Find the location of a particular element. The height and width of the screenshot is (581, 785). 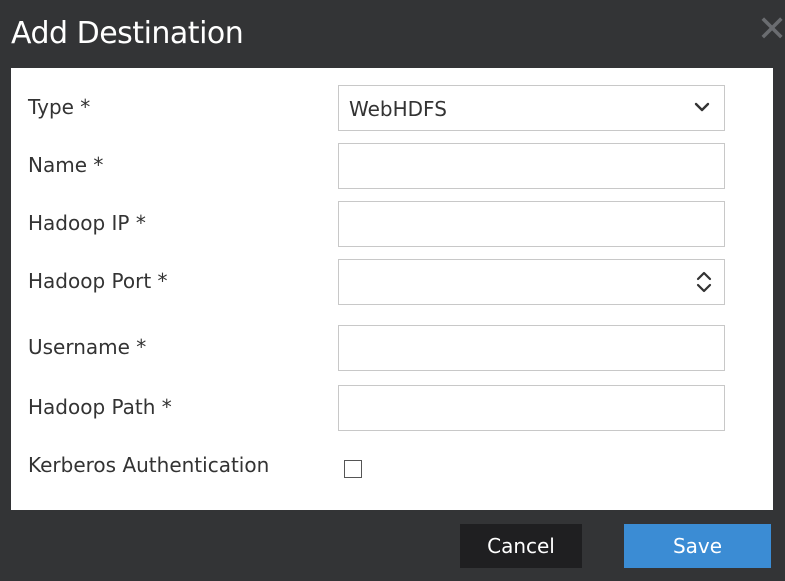

hadoop-port-row: Hadoop Port * is located at coordinates (392, 283).